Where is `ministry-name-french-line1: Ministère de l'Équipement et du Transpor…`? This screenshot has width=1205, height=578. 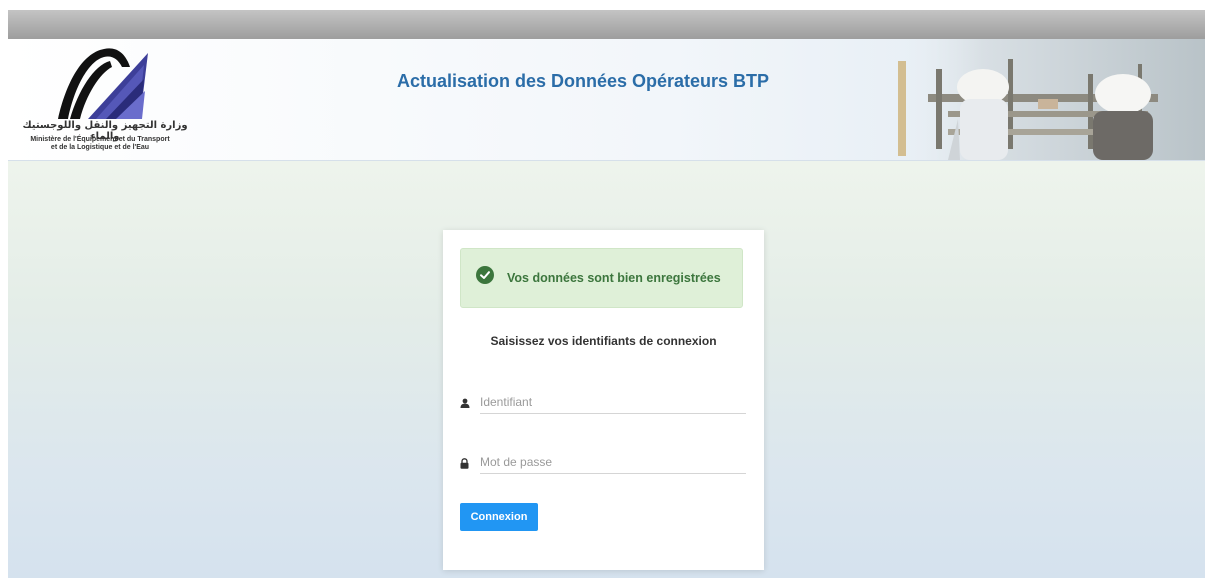 ministry-name-french-line1: Ministère de l'Équipement et du Transpor… is located at coordinates (100, 139).